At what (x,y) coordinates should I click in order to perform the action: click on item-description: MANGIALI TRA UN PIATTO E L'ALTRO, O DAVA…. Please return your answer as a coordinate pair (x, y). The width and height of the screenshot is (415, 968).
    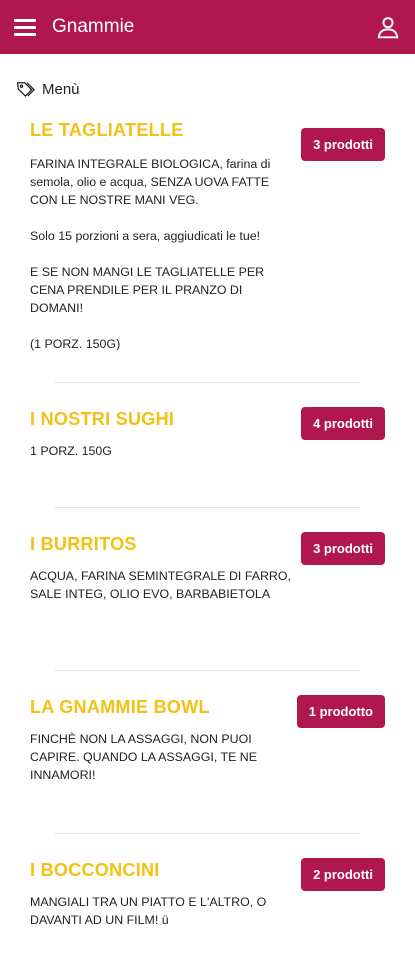
    Looking at the image, I should click on (148, 911).